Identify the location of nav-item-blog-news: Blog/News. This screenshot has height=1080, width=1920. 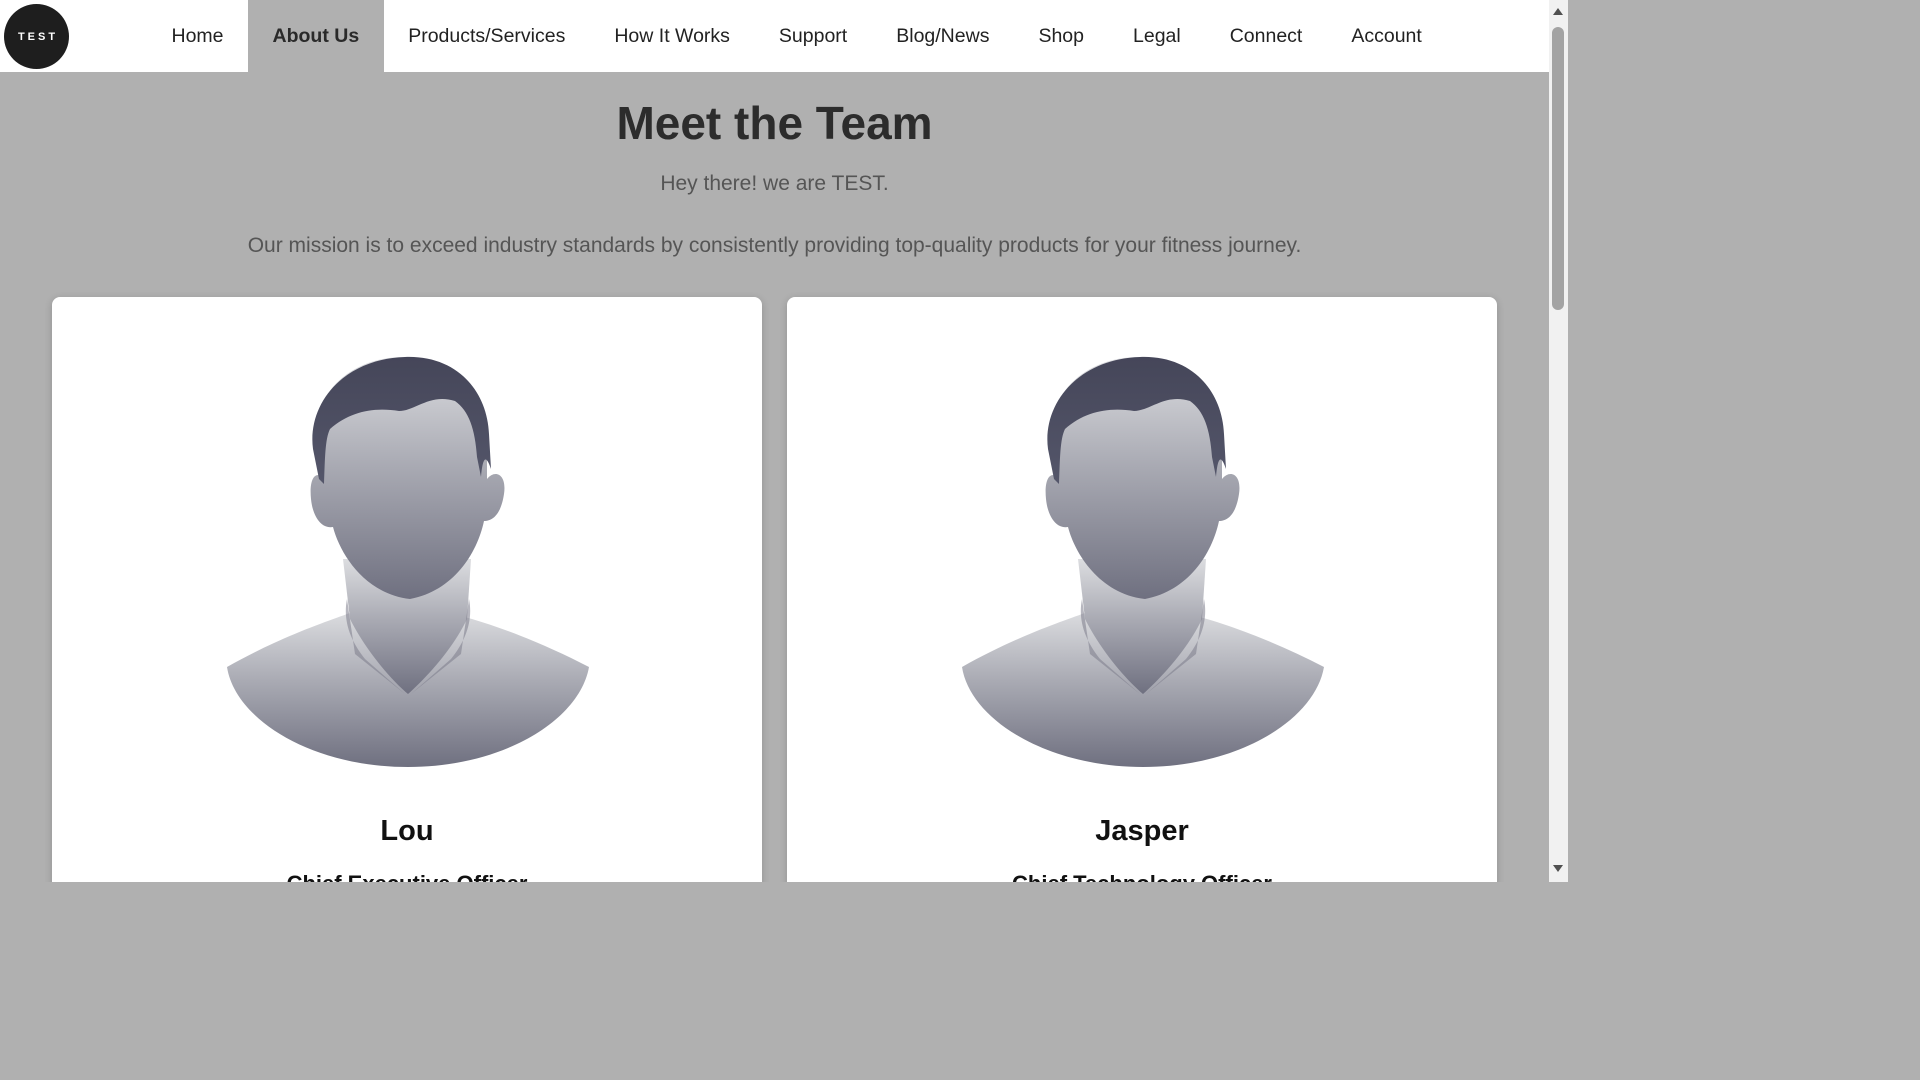
(943, 36).